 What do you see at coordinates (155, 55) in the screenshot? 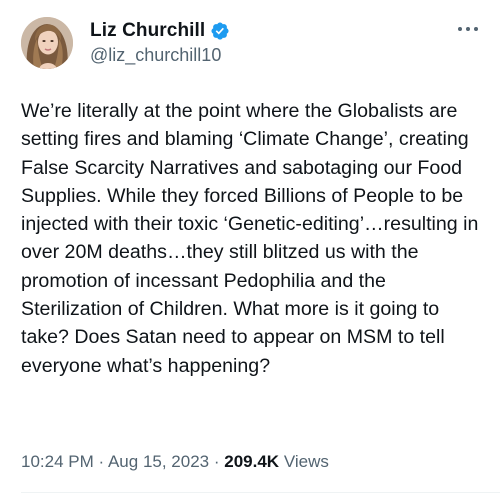
I see `author-handle: @liz_churchill10` at bounding box center [155, 55].